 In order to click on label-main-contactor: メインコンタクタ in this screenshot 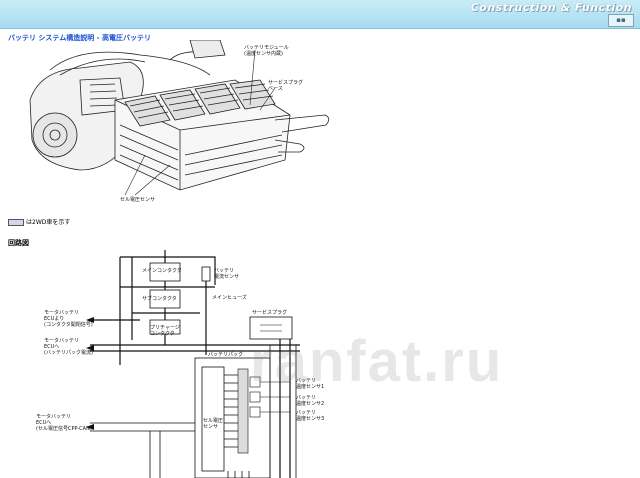, I will do `click(162, 271)`.